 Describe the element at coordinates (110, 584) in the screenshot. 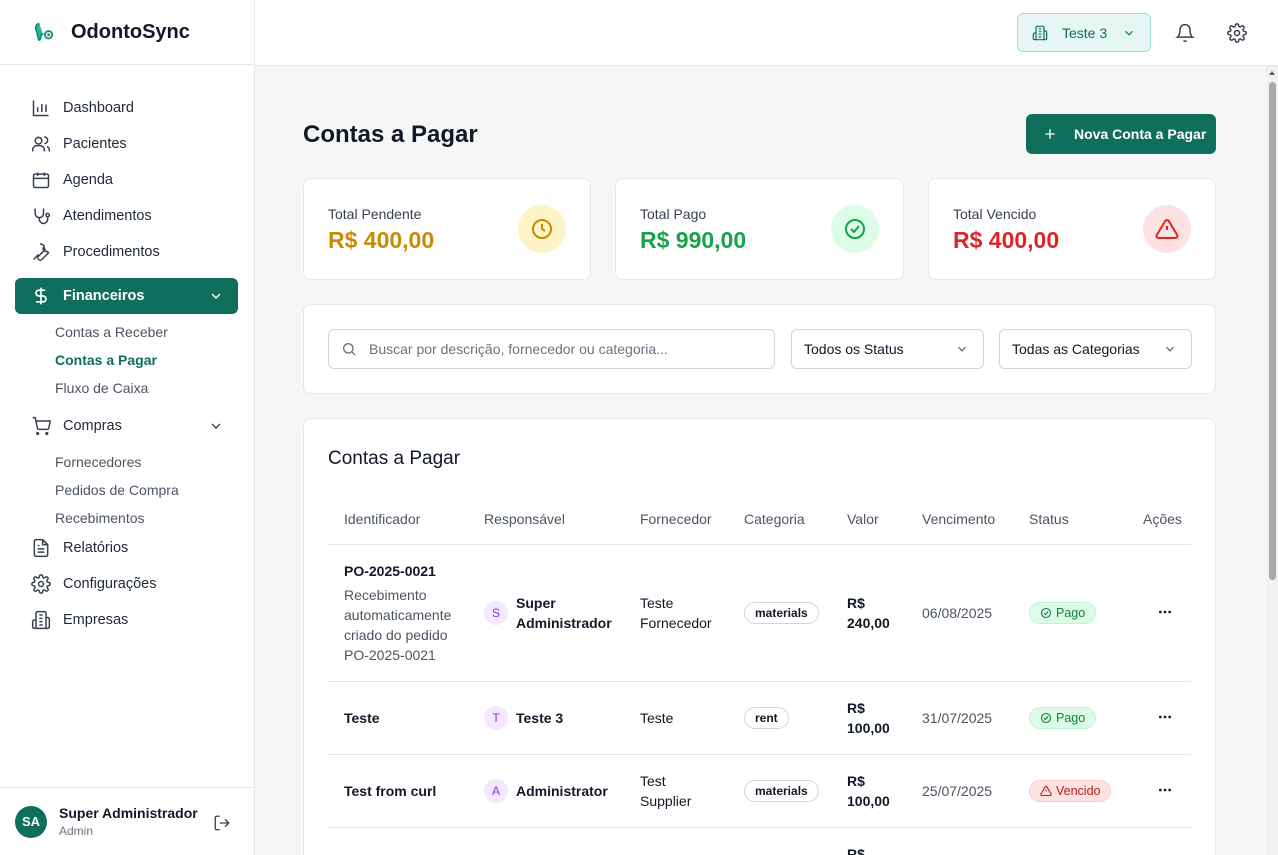

I see `sidebar-item-label: Configurações` at that location.